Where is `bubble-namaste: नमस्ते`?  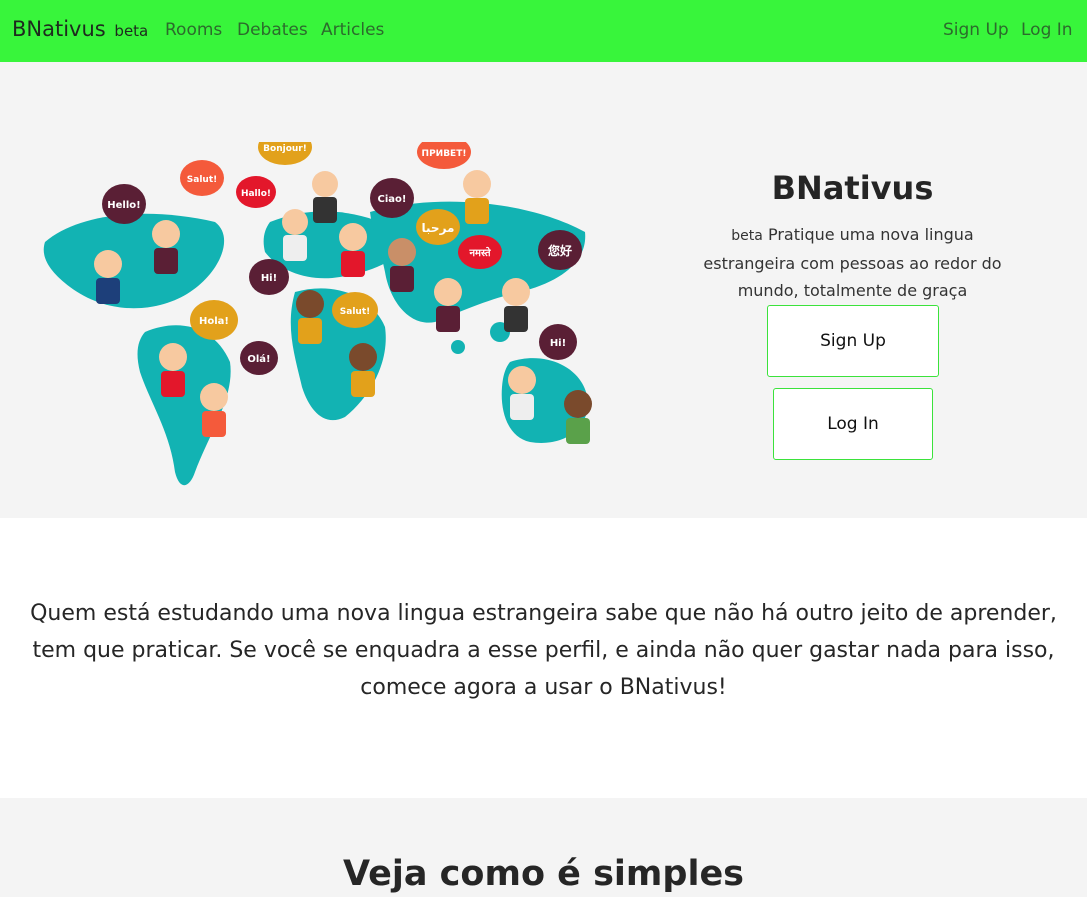 bubble-namaste: नमस्ते is located at coordinates (480, 252).